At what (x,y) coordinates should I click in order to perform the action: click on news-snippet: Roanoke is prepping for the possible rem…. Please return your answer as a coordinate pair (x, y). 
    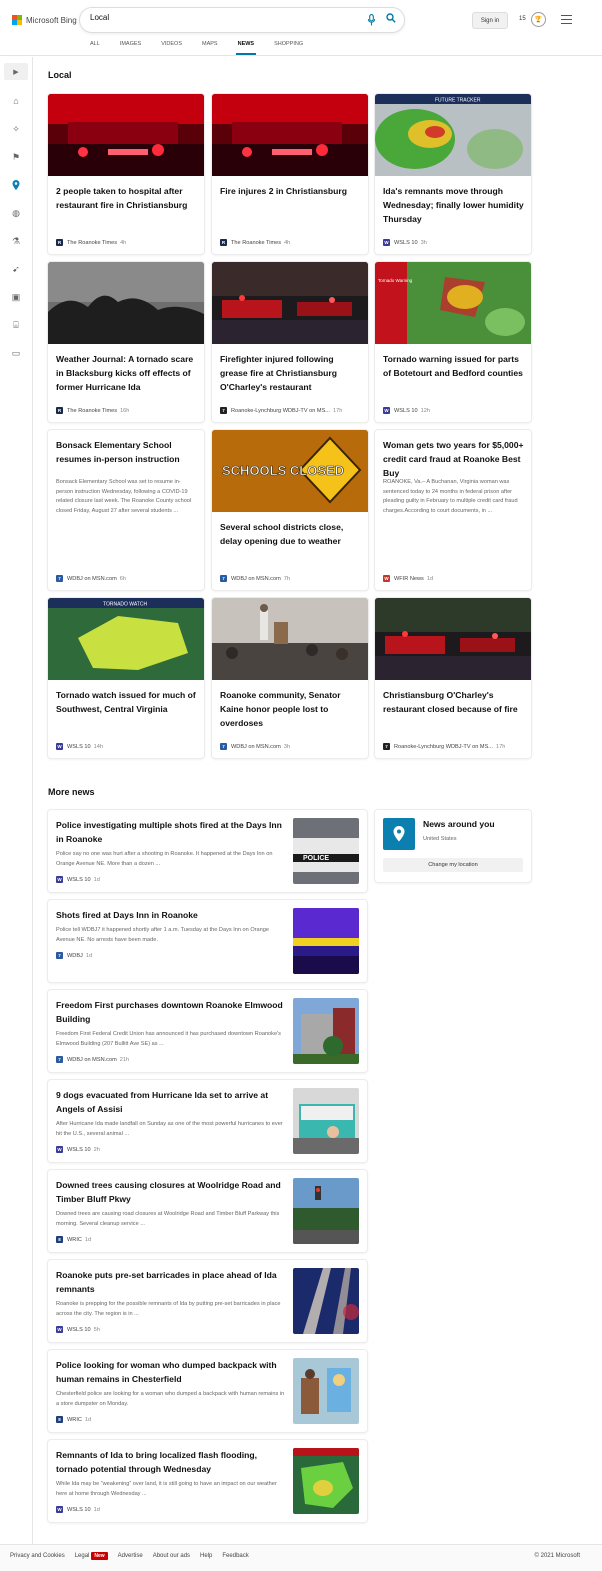
    Looking at the image, I should click on (168, 1309).